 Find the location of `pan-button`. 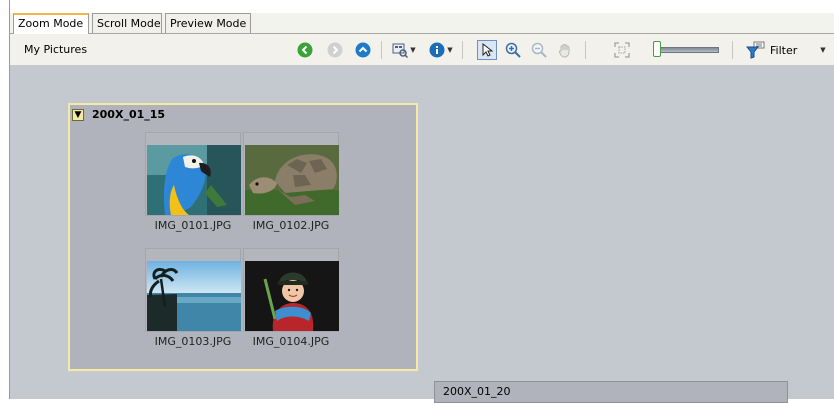

pan-button is located at coordinates (565, 50).